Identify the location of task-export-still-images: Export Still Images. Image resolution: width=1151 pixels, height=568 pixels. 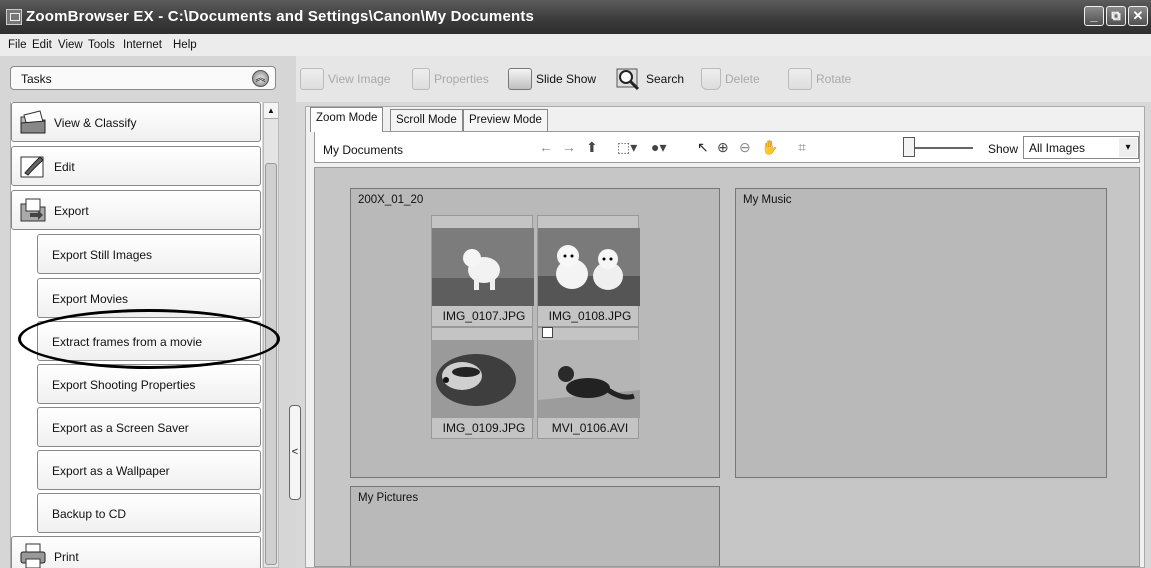
(149, 254).